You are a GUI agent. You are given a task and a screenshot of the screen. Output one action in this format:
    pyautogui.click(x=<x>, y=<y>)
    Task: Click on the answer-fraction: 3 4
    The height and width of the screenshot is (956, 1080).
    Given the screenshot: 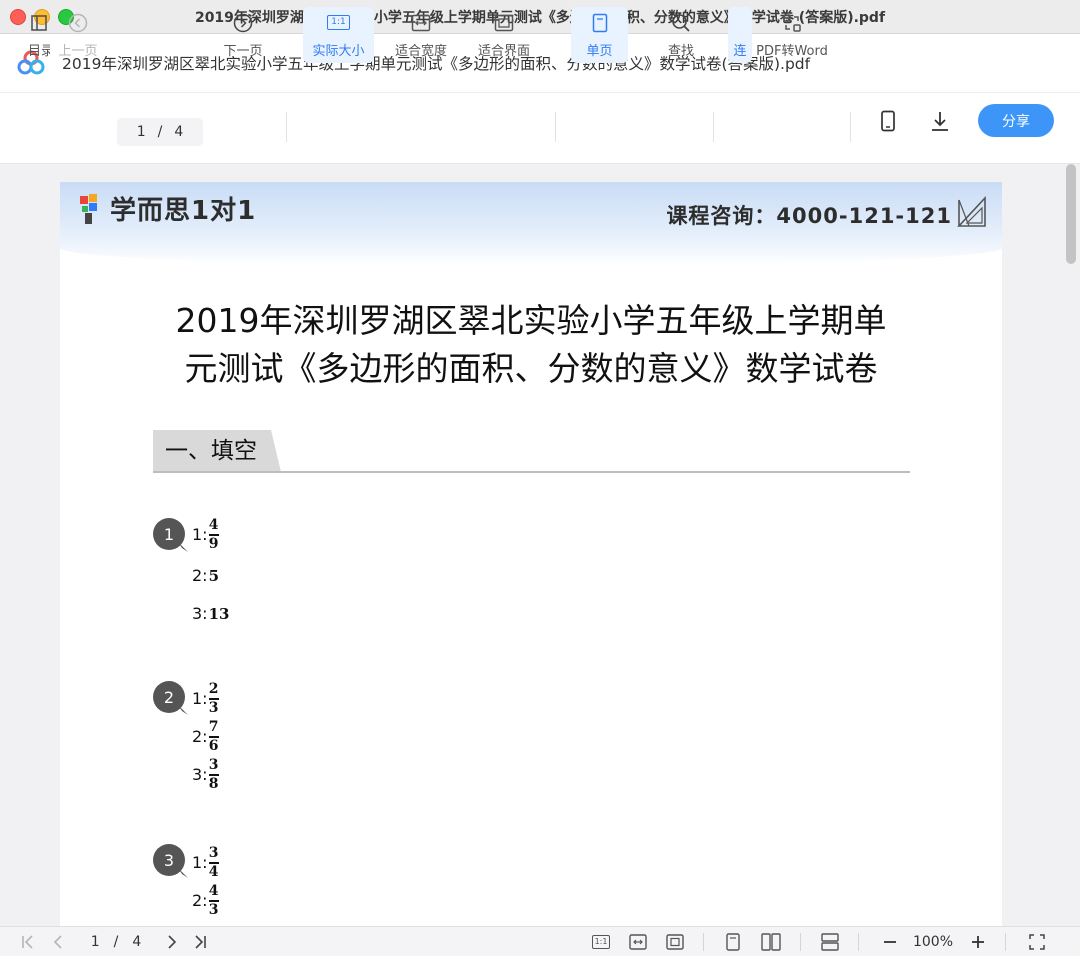 What is the action you would take?
    pyautogui.click(x=213, y=862)
    